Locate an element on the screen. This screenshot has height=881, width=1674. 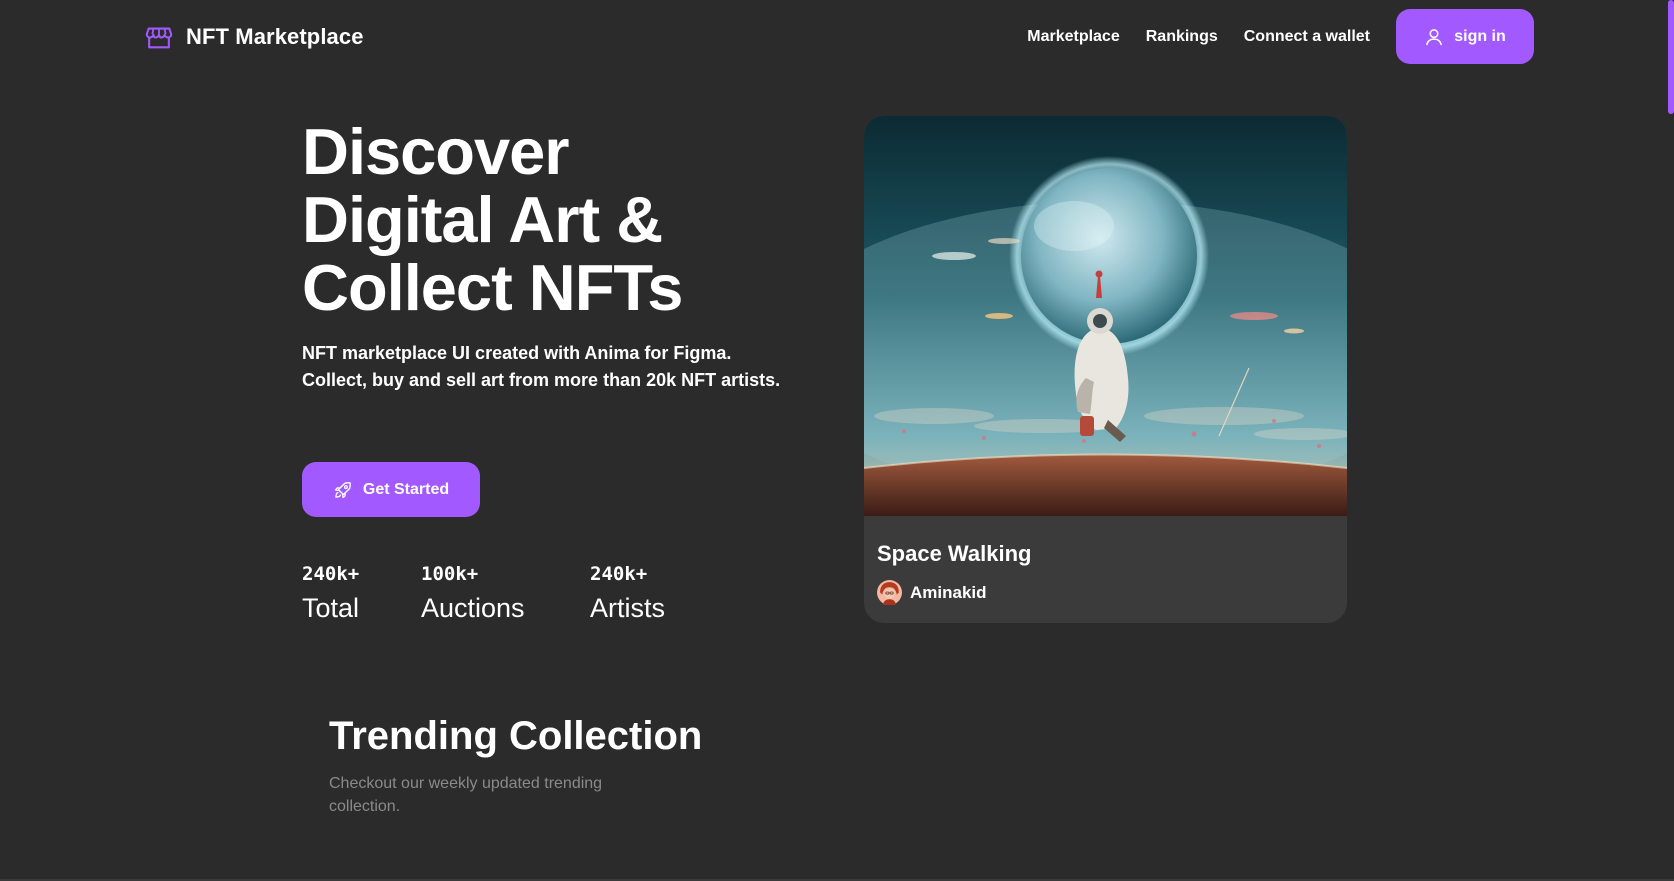
hero-title-line: Discover is located at coordinates (436, 151).